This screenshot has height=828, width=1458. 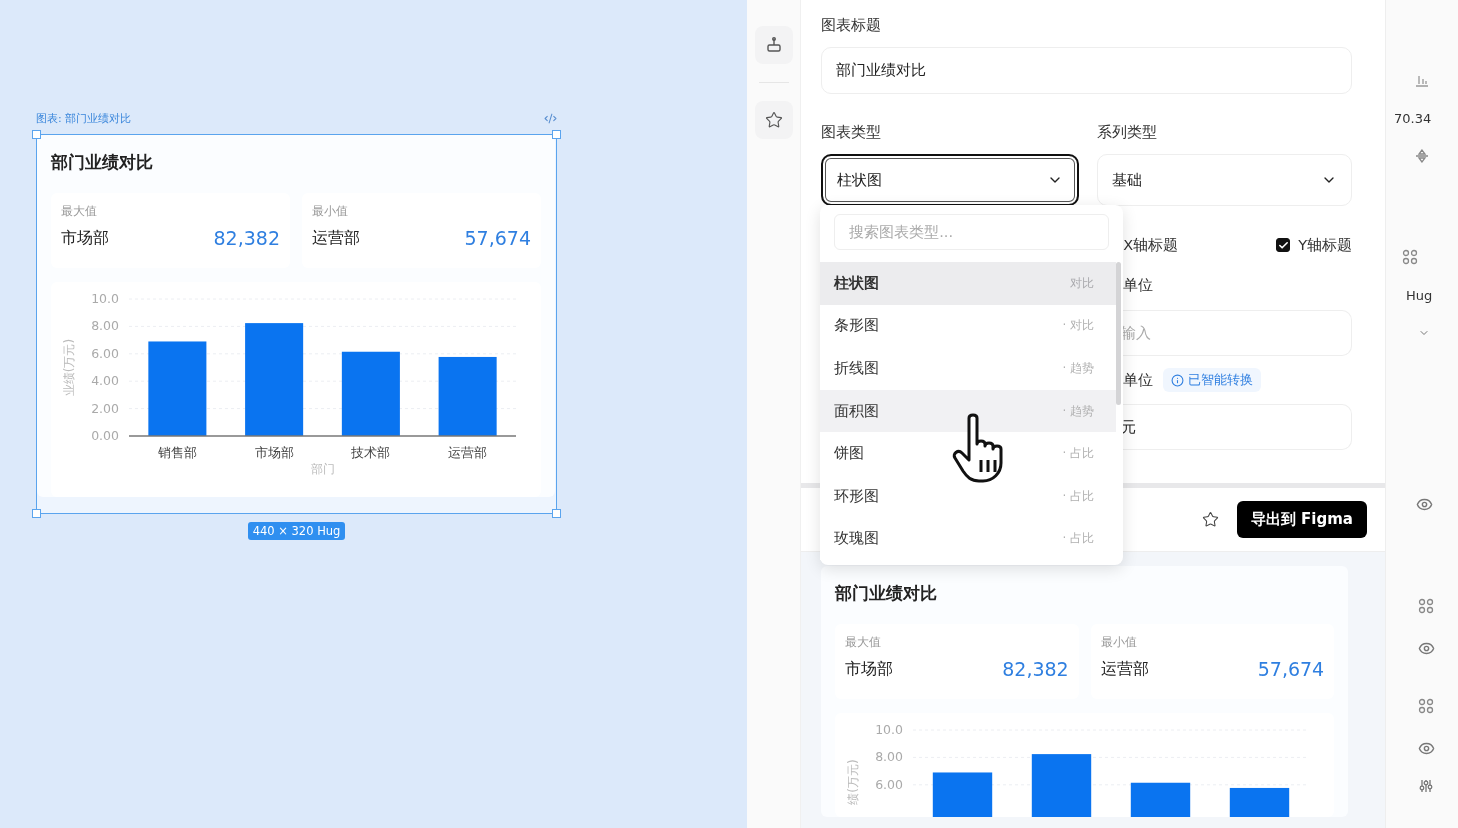 I want to click on title-input: 部门业绩对比, so click(x=1086, y=70).